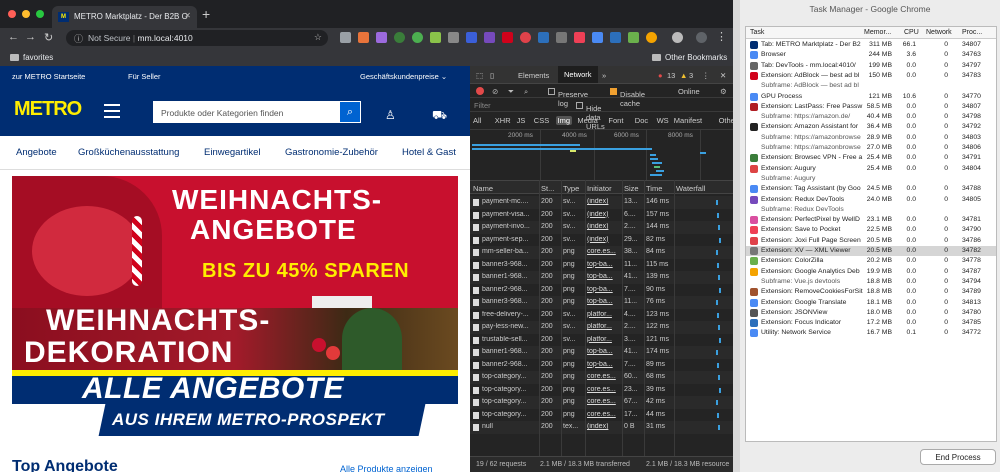  I want to click on task-row: Extension: JSONView 18.0 MB 0.0 0 34780, so click(871, 313).